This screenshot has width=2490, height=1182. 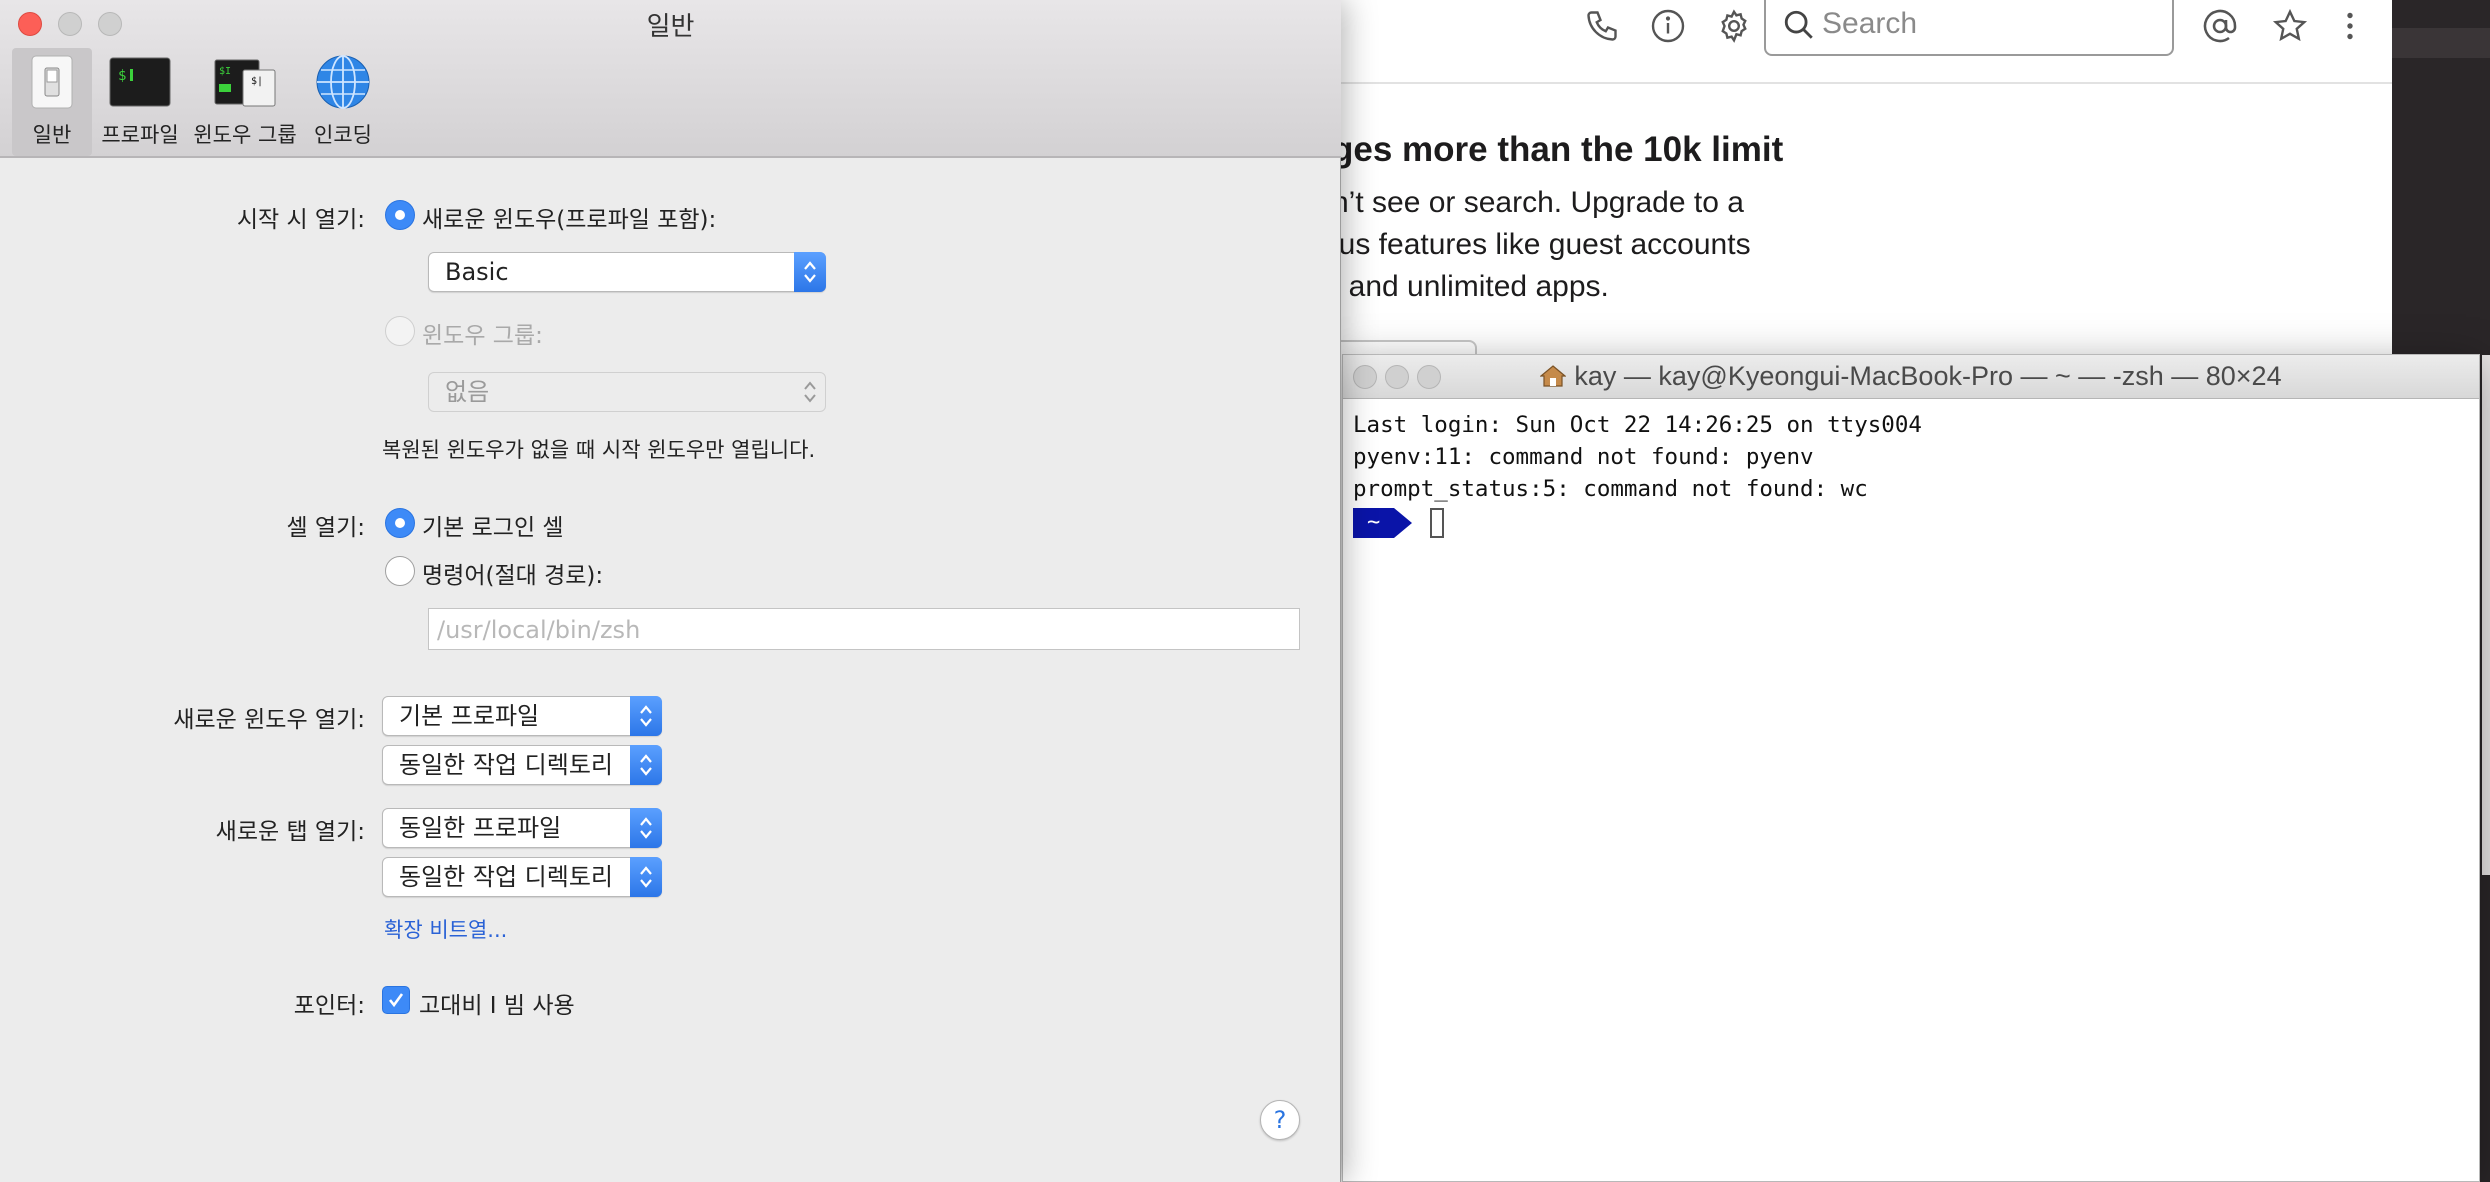 I want to click on search-placeholder: Search, so click(x=1870, y=23).